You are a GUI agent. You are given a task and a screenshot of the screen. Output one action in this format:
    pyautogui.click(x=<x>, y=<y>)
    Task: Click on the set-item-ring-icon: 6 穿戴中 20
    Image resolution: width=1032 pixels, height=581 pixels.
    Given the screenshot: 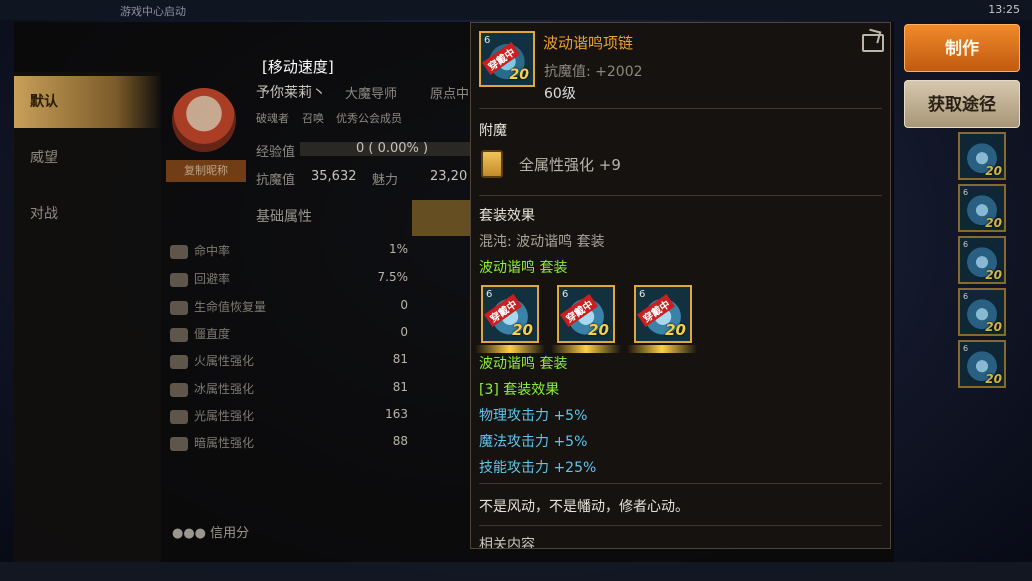 What is the action you would take?
    pyautogui.click(x=663, y=314)
    